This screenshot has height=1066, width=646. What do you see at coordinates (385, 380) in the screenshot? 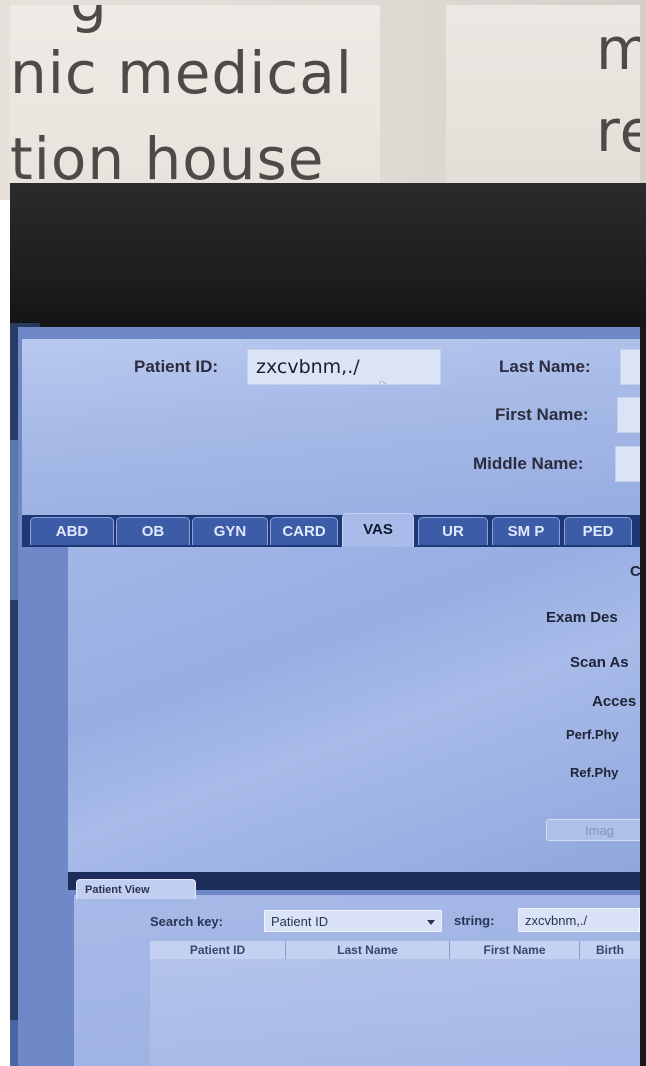
I see `mouse-cursor-icon` at bounding box center [385, 380].